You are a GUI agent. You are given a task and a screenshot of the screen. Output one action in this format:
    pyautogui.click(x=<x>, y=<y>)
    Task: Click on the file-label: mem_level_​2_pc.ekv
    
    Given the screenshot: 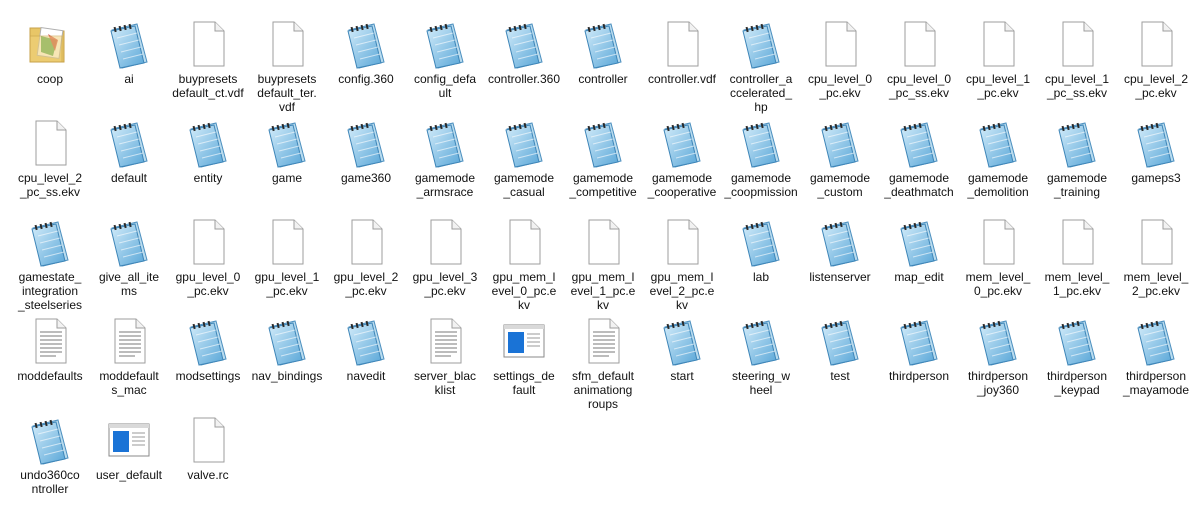 What is the action you would take?
    pyautogui.click(x=1156, y=284)
    